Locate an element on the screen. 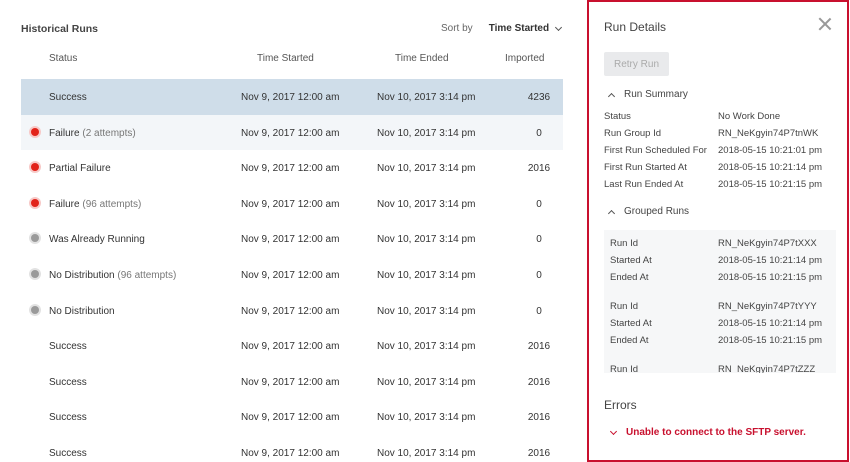 The height and width of the screenshot is (462, 850). summary-label: Last Run Ended At is located at coordinates (644, 184).